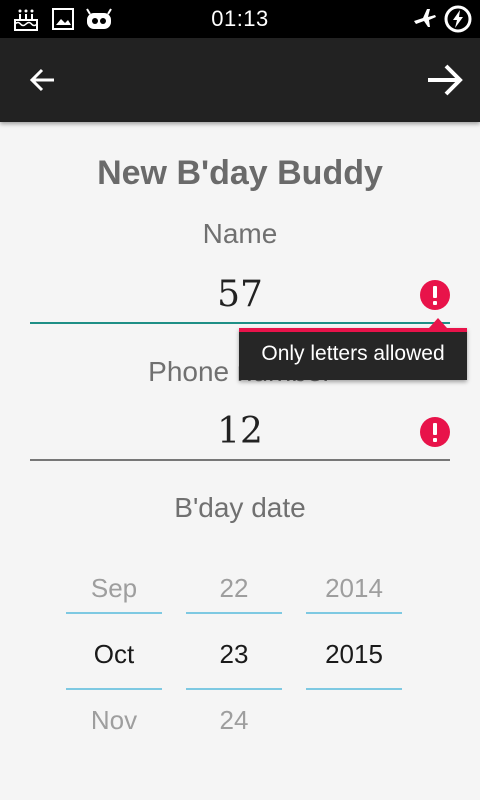  Describe the element at coordinates (353, 330) in the screenshot. I see `tooltip-accent` at that location.